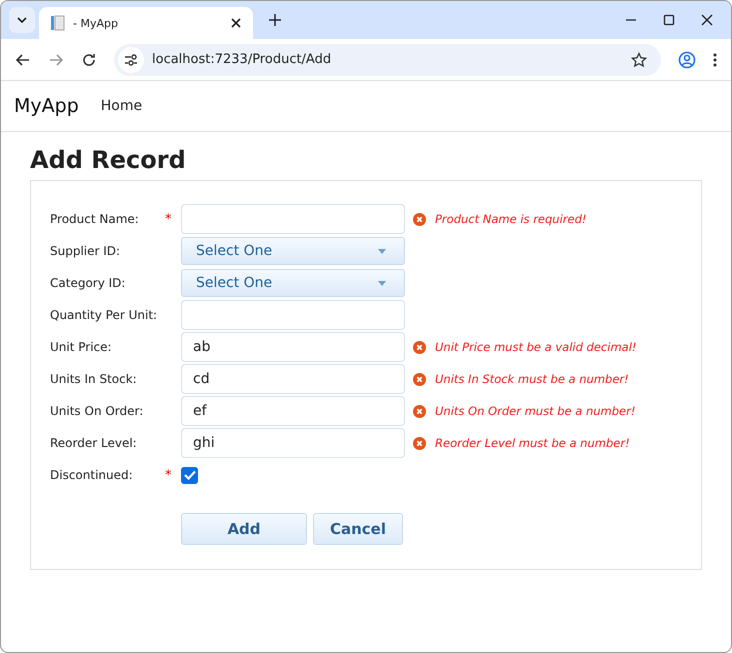 The width and height of the screenshot is (732, 653). Describe the element at coordinates (293, 443) in the screenshot. I see `input-field: ghi` at that location.